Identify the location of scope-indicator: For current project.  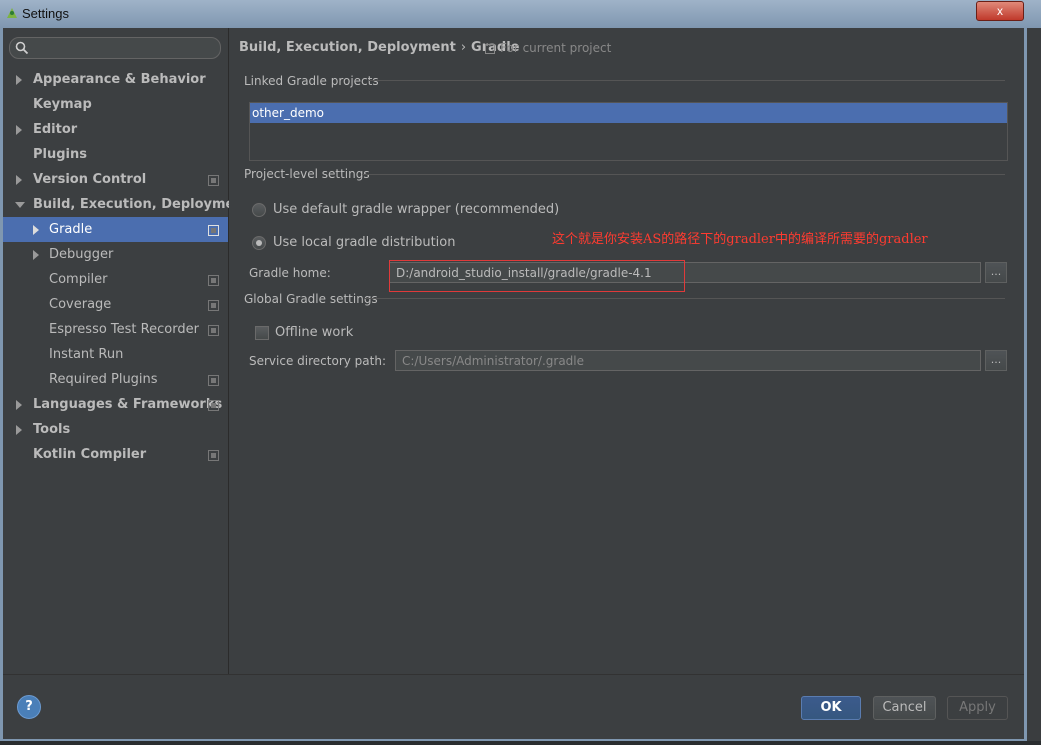
(548, 48).